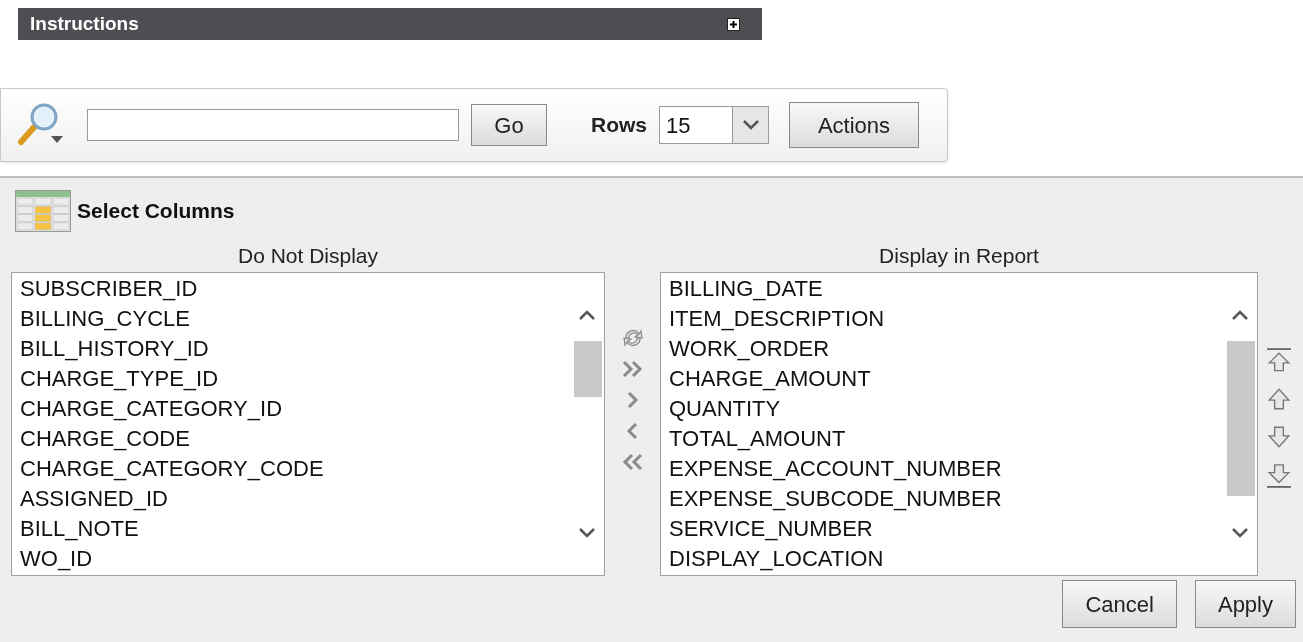  I want to click on column-option: CHARGE_TYPE_ID, so click(295, 379).